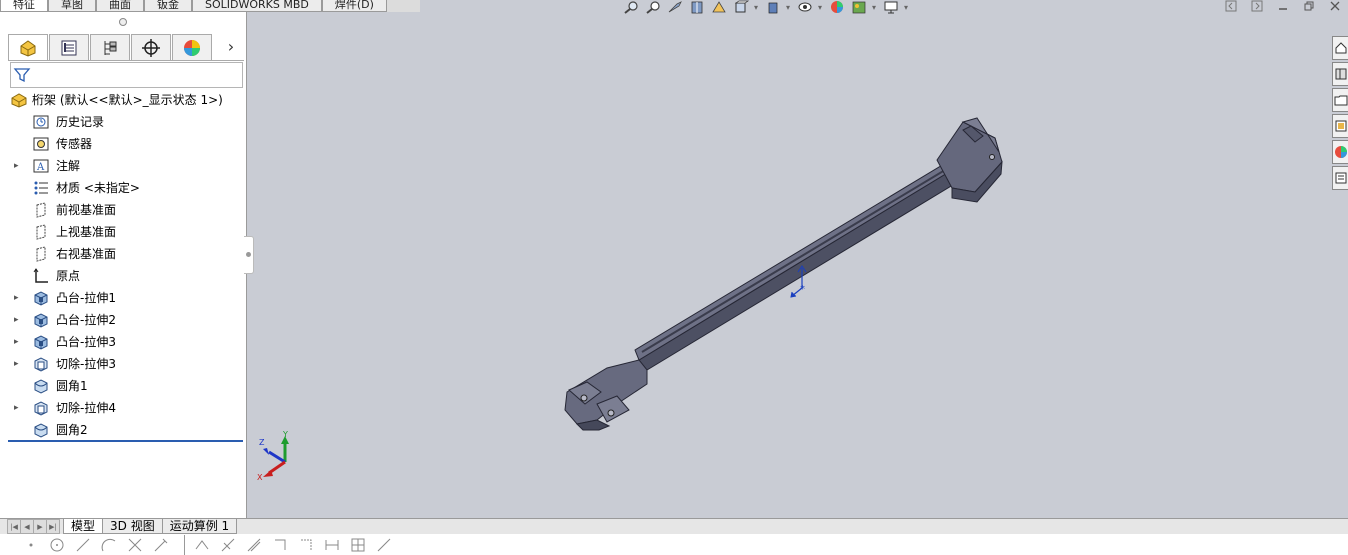  I want to click on tree-item-label: 切除-拉伸3, so click(86, 364).